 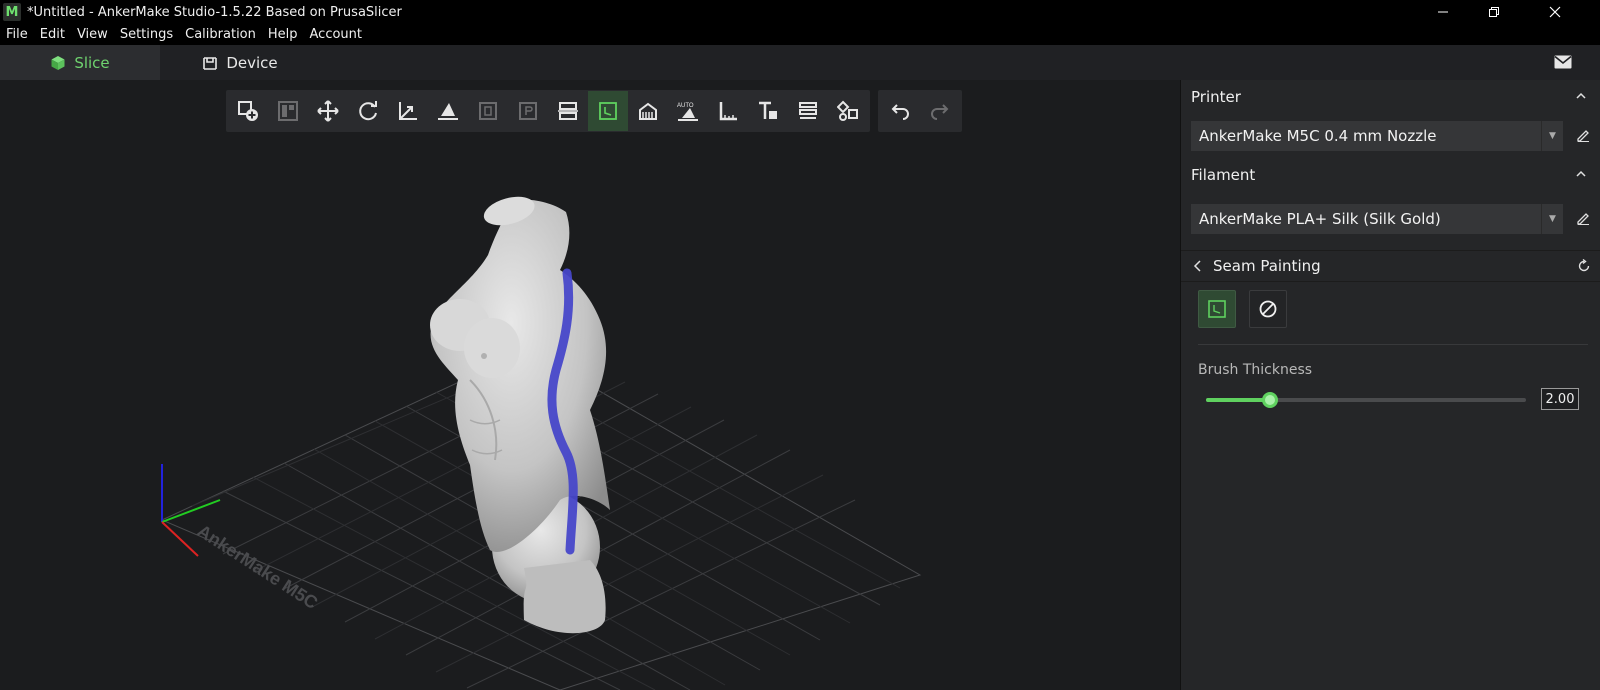 I want to click on section-divider, so click(x=1393, y=344).